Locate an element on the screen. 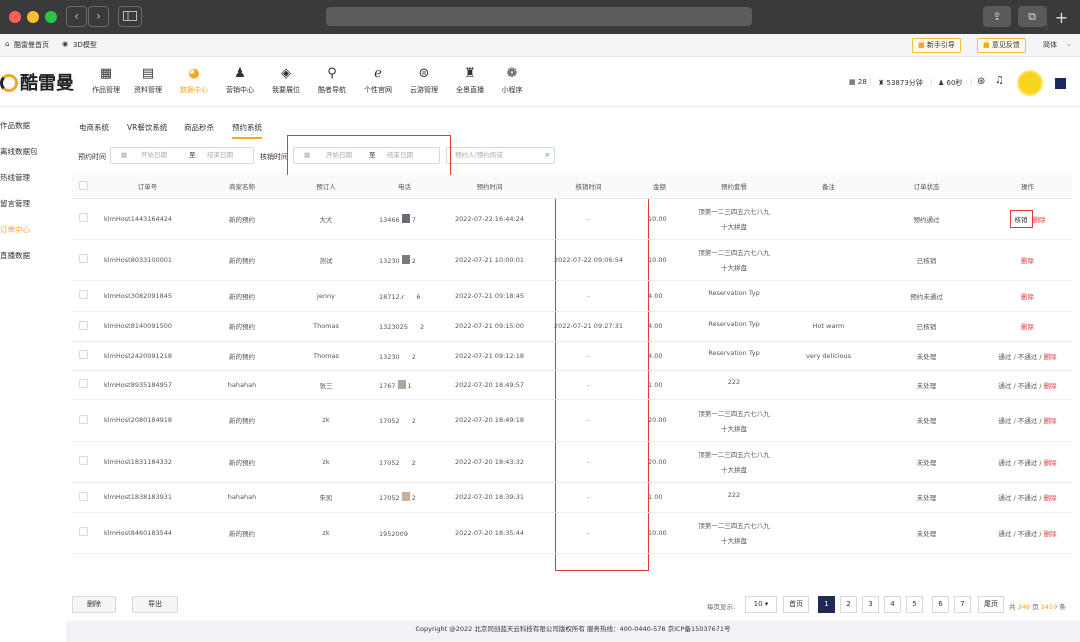 The width and height of the screenshot is (1080, 642). sidebar-item-hotline: 热线管理 is located at coordinates (33, 177).